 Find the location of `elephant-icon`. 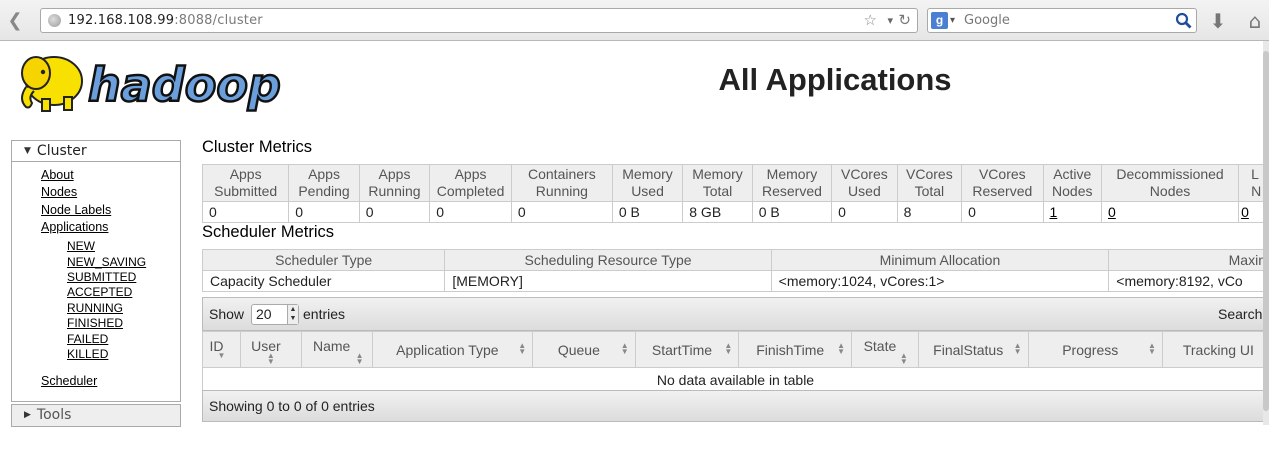

elephant-icon is located at coordinates (52, 84).